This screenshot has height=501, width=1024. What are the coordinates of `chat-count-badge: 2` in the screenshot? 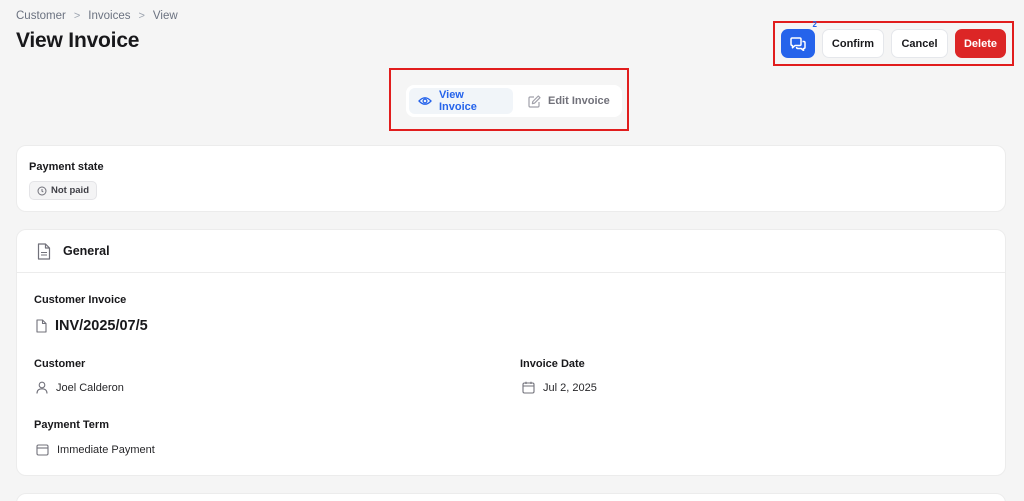 It's located at (814, 24).